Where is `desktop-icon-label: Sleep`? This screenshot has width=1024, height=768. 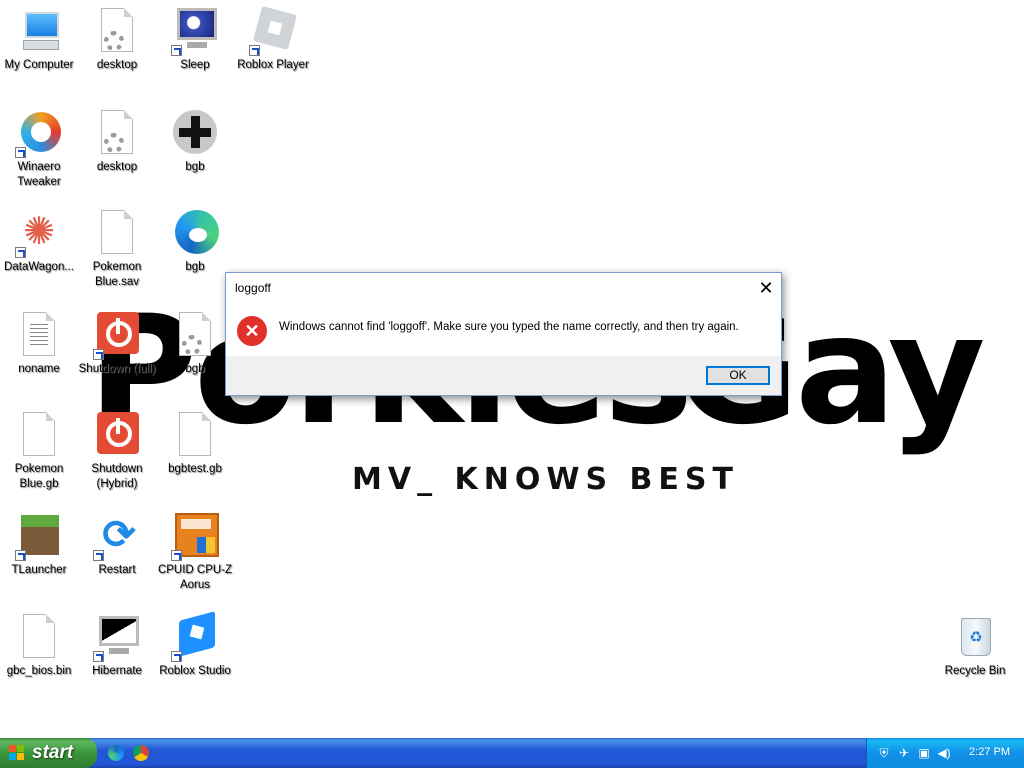
desktop-icon-label: Sleep is located at coordinates (195, 65).